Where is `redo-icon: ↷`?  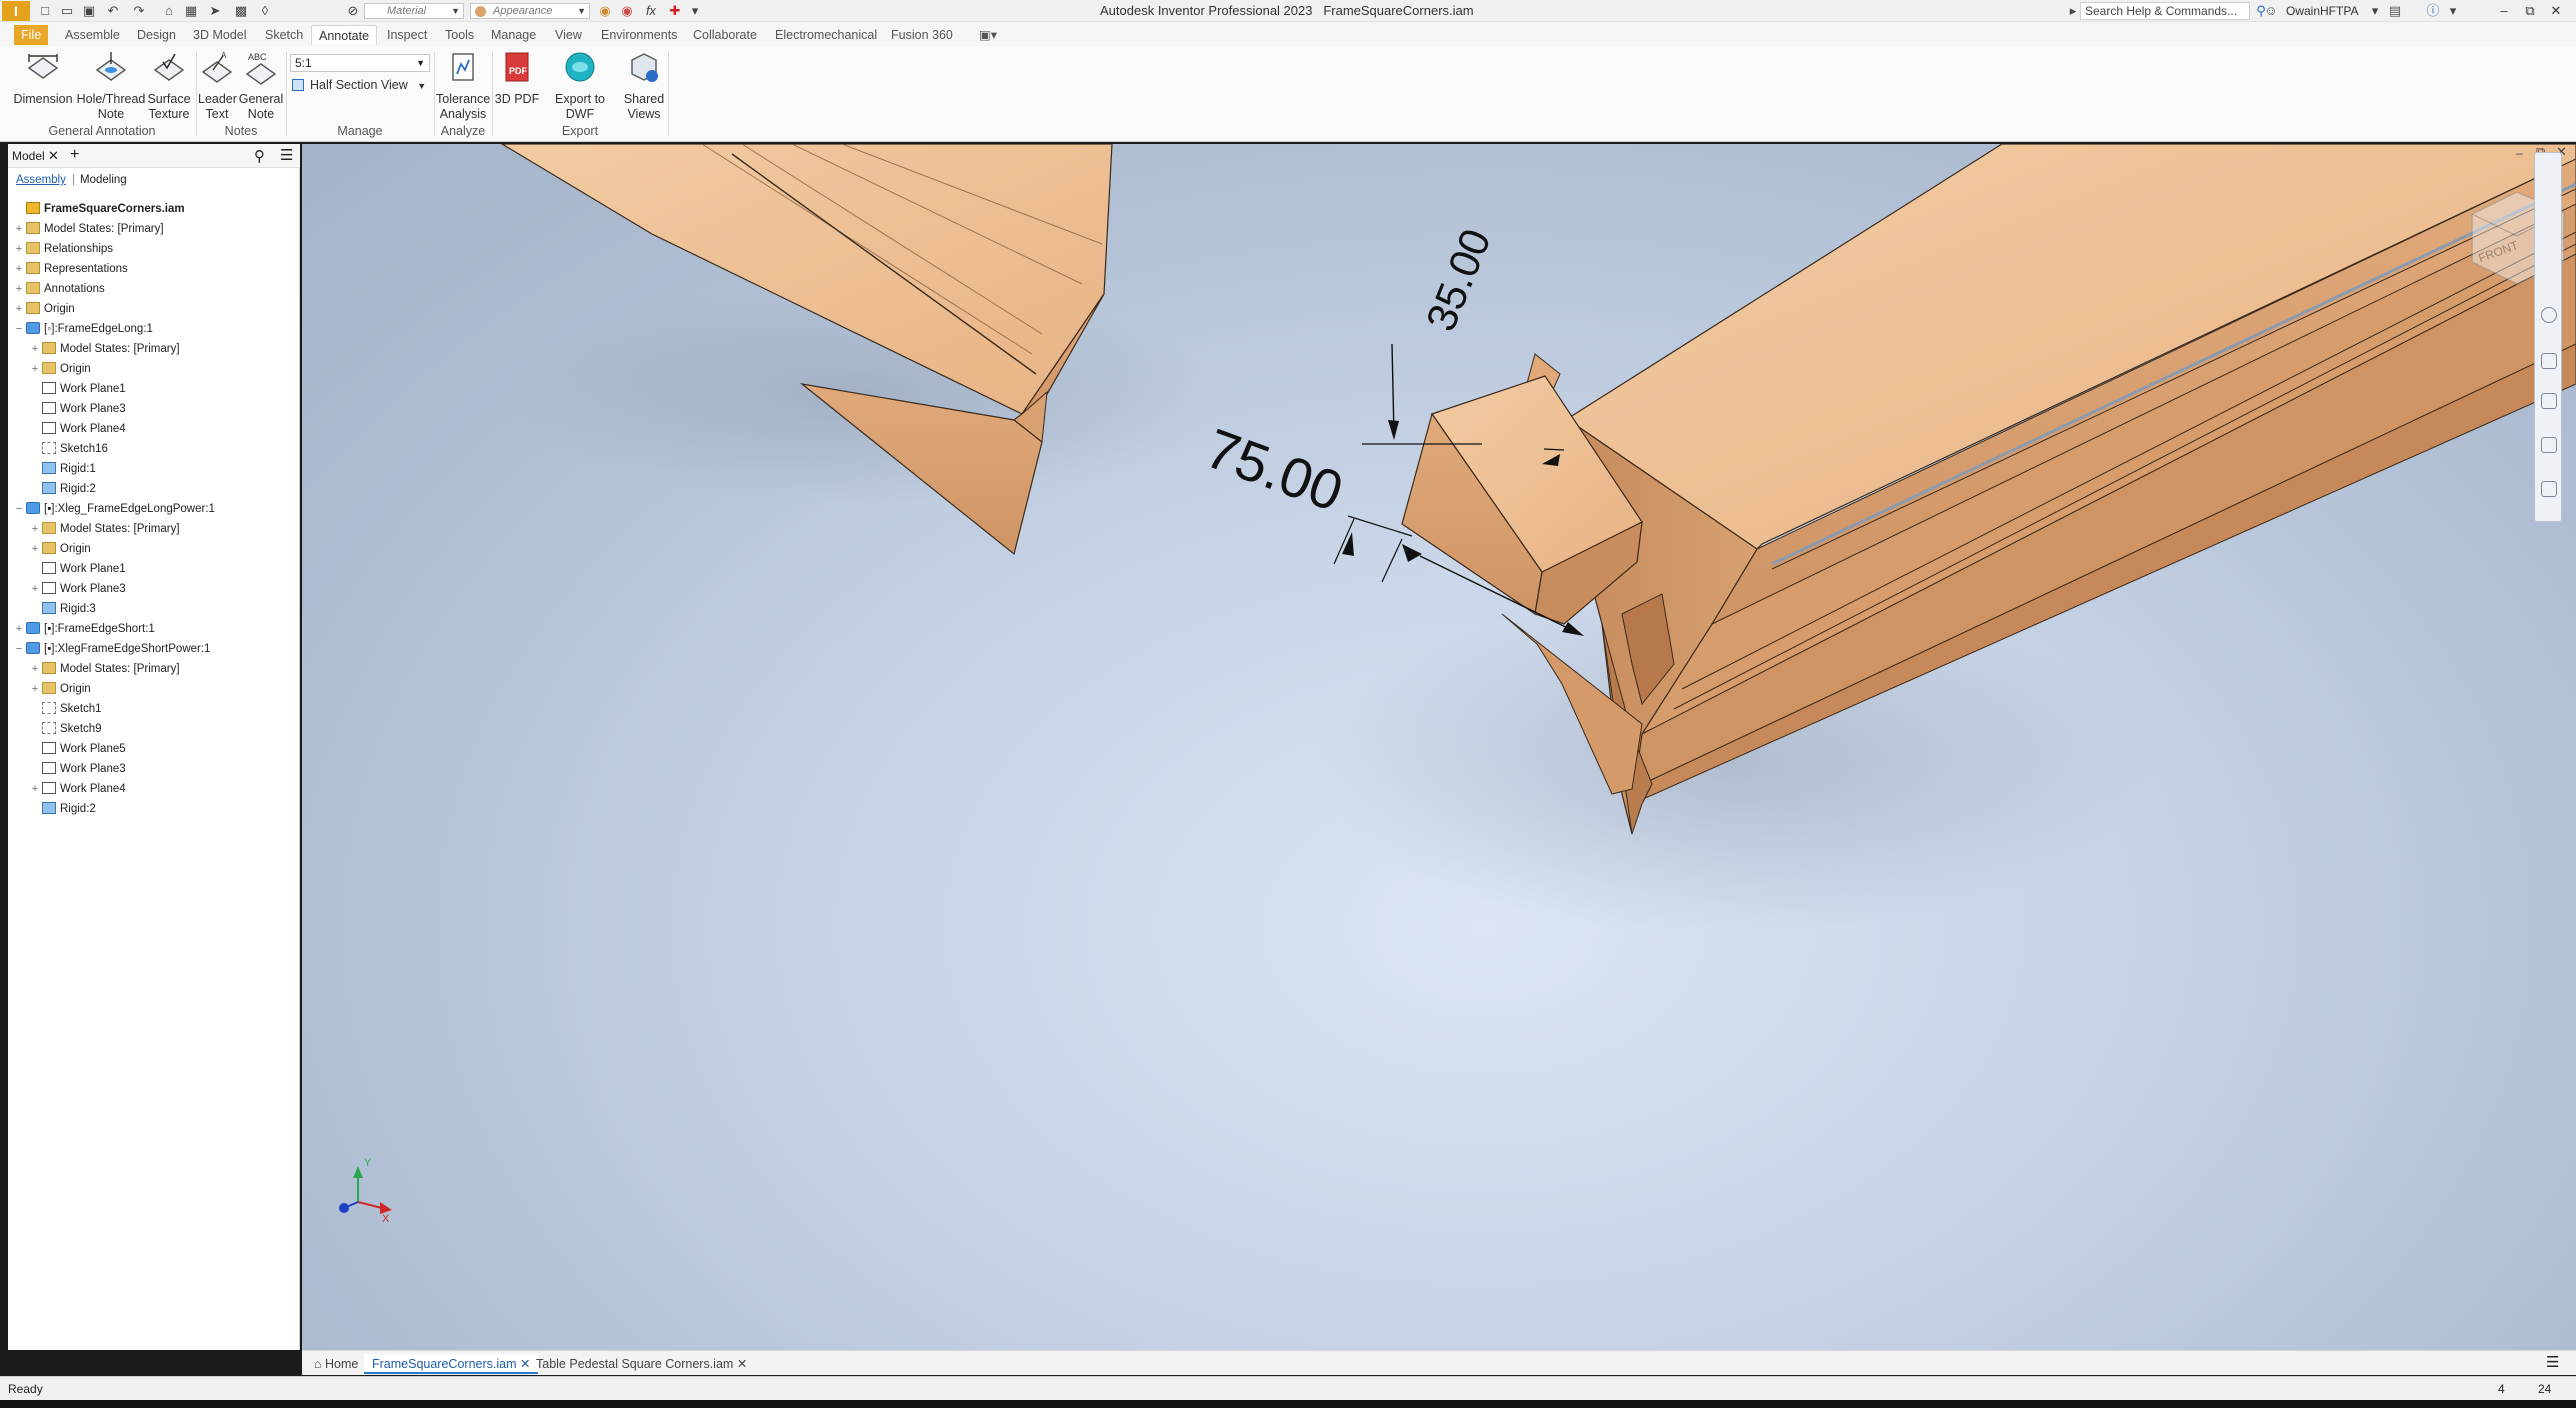
redo-icon: ↷ is located at coordinates (139, 11).